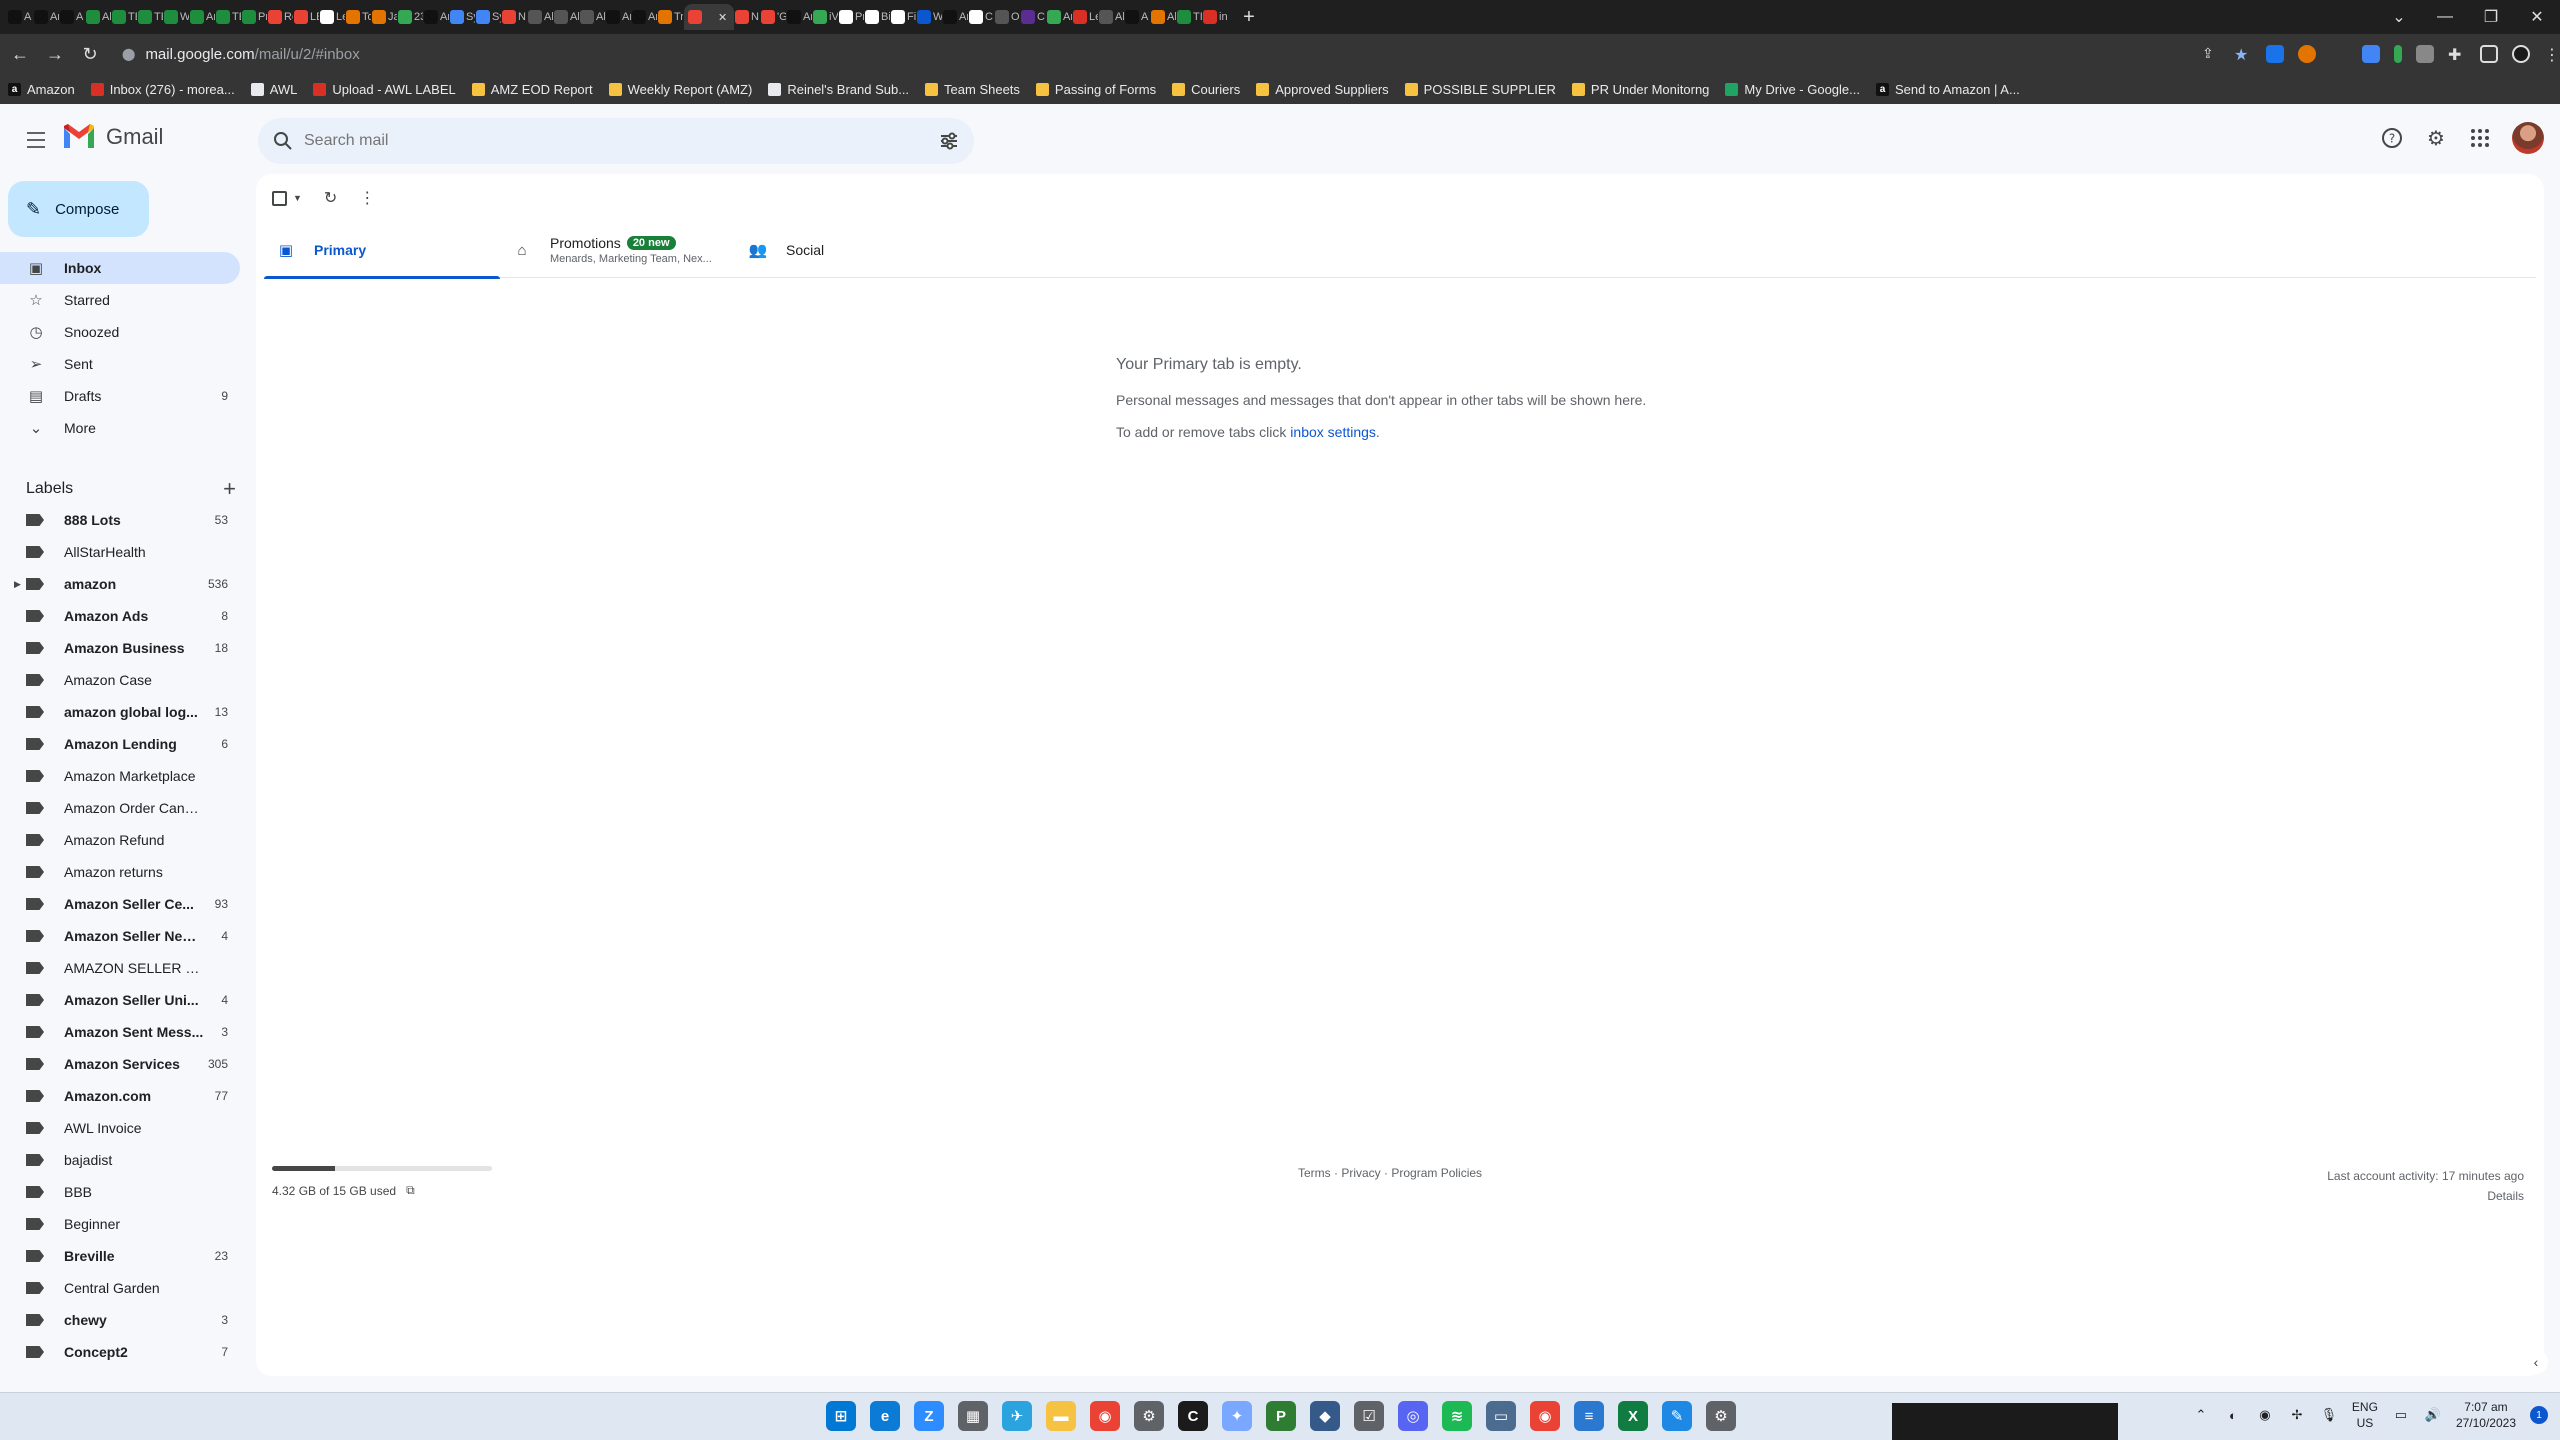  Describe the element at coordinates (120, 1352) in the screenshot. I see `label-item: Concept2 7` at that location.